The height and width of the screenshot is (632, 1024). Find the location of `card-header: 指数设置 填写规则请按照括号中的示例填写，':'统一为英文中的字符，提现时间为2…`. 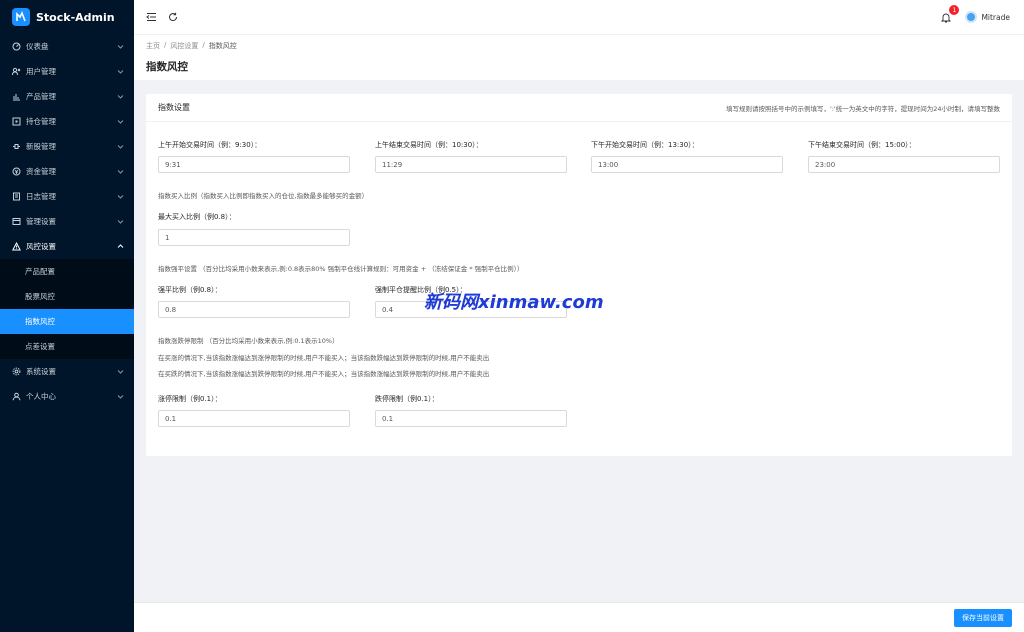

card-header: 指数设置 填写规则请按照括号中的示例填写，':'统一为英文中的字符，提现时间为2… is located at coordinates (579, 108).